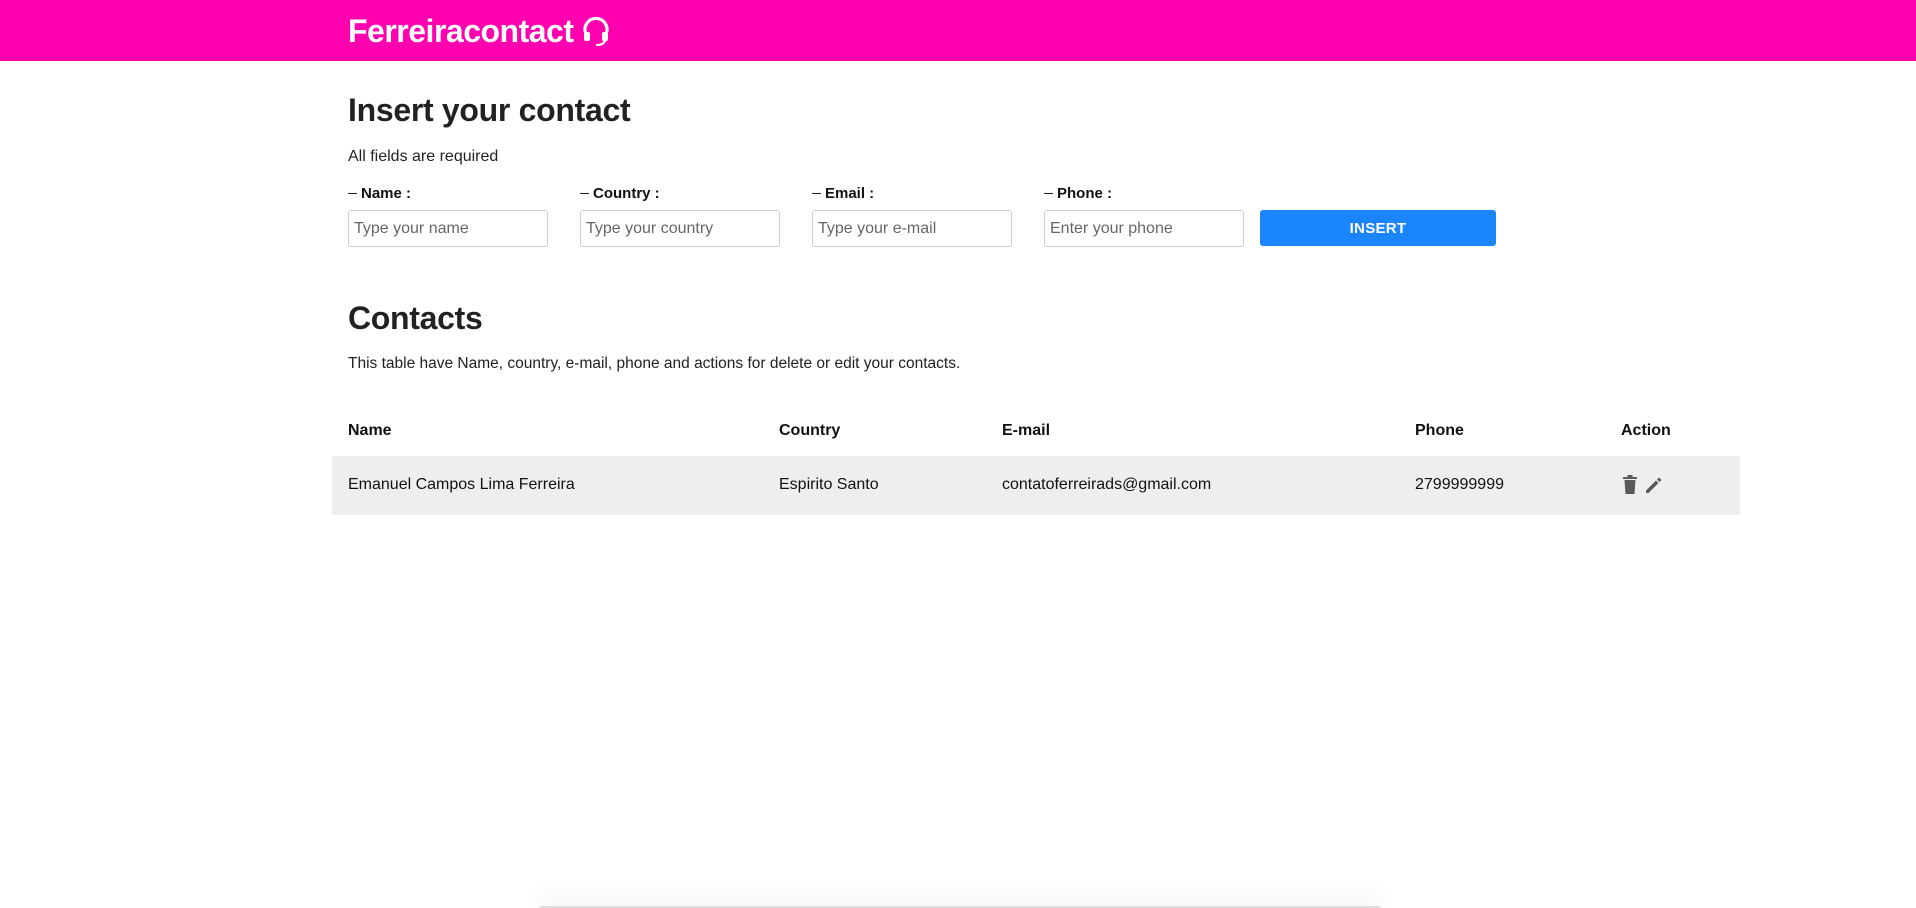 Image resolution: width=1916 pixels, height=908 pixels. What do you see at coordinates (680, 193) in the screenshot?
I see `country-field-label: Country :` at bounding box center [680, 193].